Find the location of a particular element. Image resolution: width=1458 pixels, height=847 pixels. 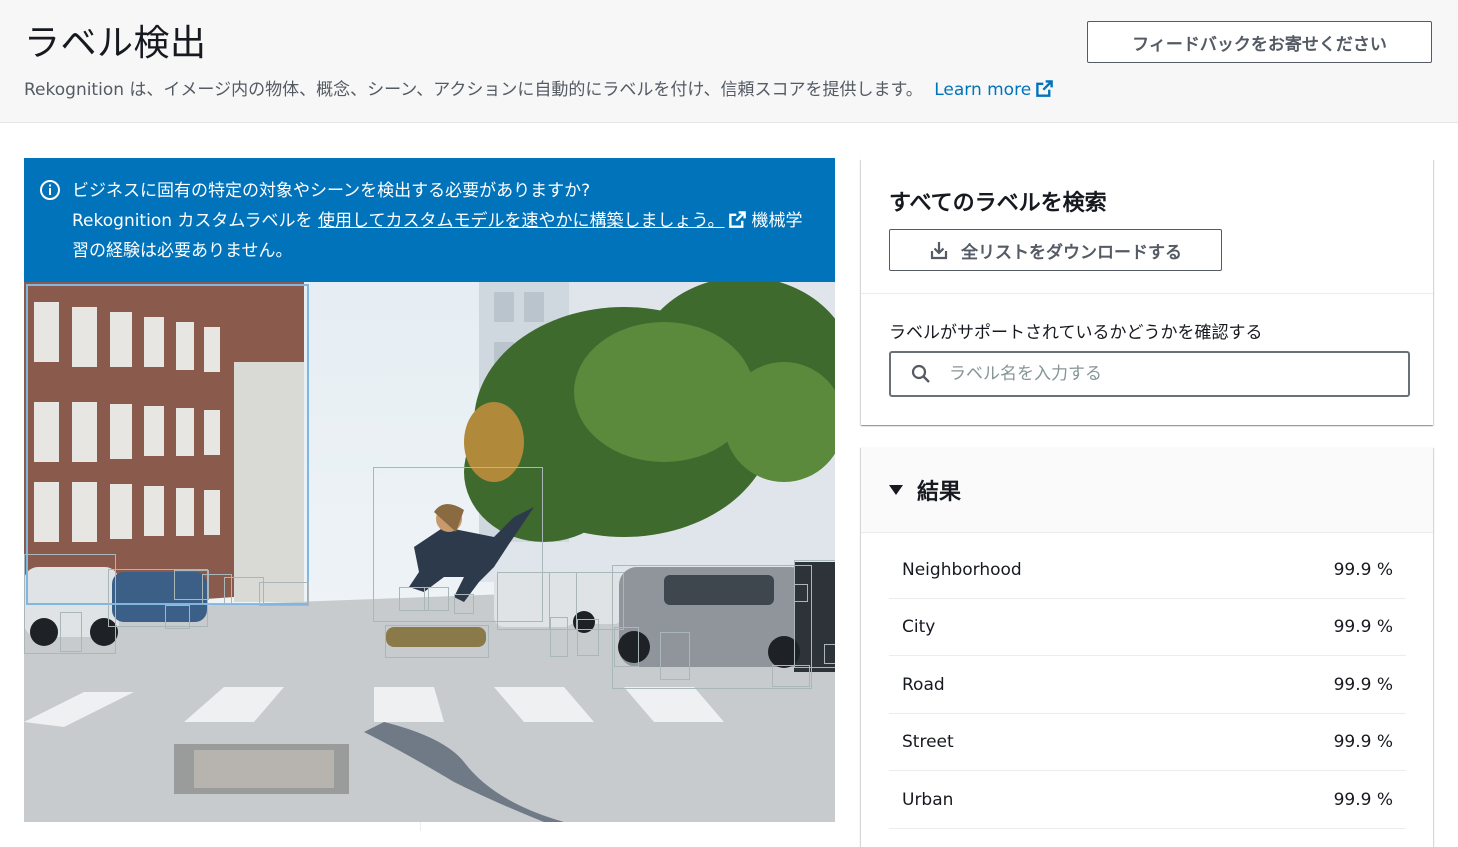

download-icon is located at coordinates (939, 251).